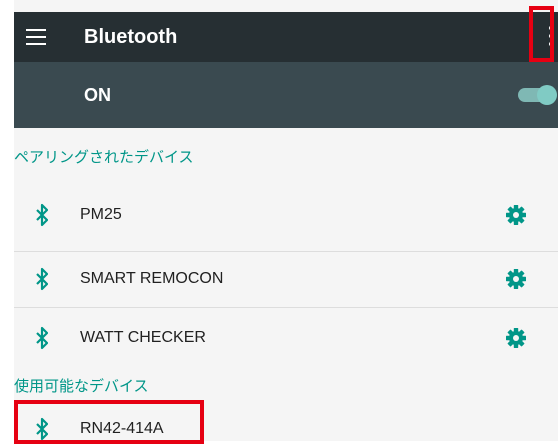  What do you see at coordinates (143, 337) in the screenshot?
I see `device-name: WATT CHECKER` at bounding box center [143, 337].